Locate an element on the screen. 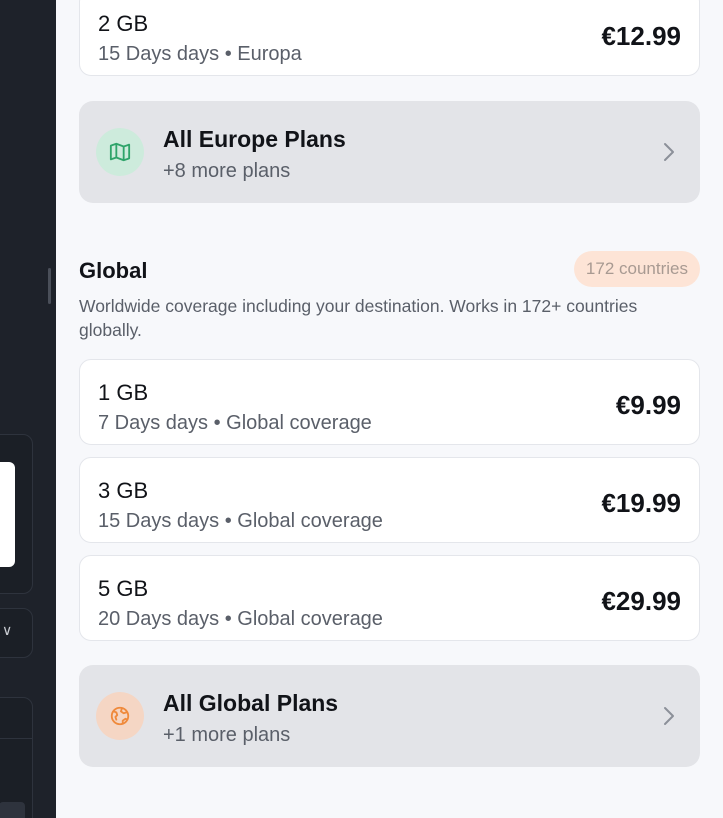 Image resolution: width=723 pixels, height=818 pixels. plan-card-global-1gb: 1 GB 7 Days days • Global coverage €9.99 is located at coordinates (389, 402).